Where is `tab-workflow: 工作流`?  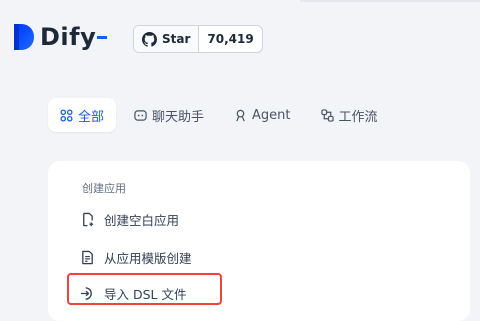 tab-workflow: 工作流 is located at coordinates (349, 115).